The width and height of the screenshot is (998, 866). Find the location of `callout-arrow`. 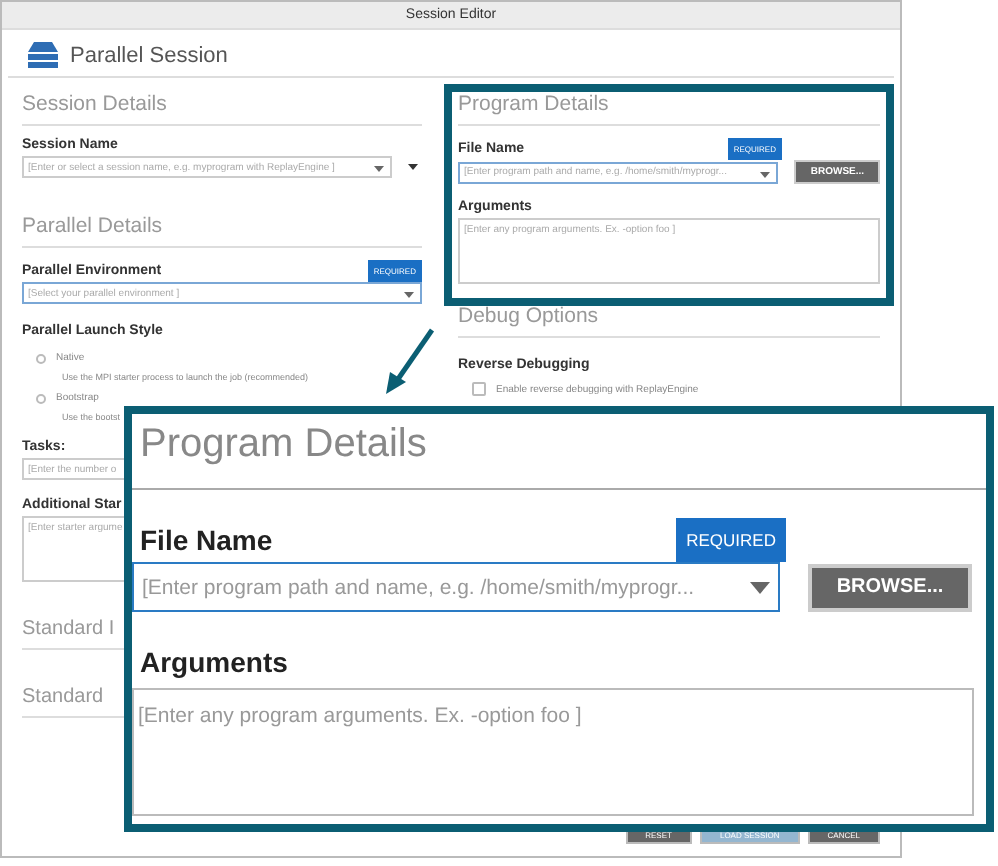

callout-arrow is located at coordinates (410, 362).